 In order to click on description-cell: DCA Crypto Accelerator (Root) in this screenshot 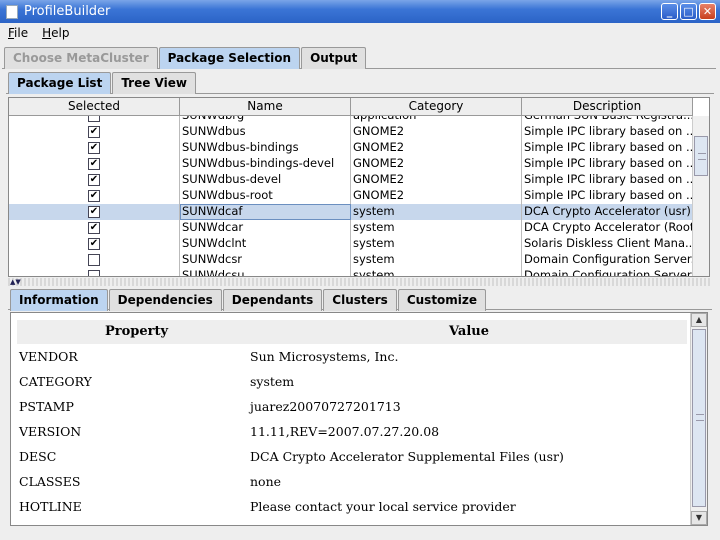, I will do `click(607, 228)`.